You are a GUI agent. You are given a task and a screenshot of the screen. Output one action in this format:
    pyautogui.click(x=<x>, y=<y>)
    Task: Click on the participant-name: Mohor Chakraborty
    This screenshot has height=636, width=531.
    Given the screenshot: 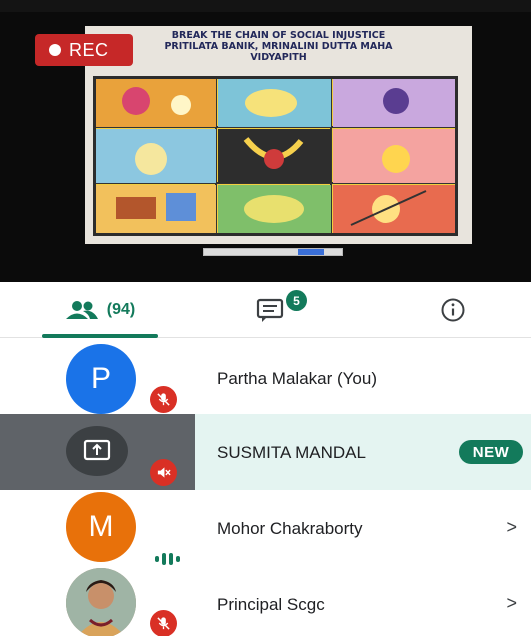 What is the action you would take?
    pyautogui.click(x=290, y=528)
    